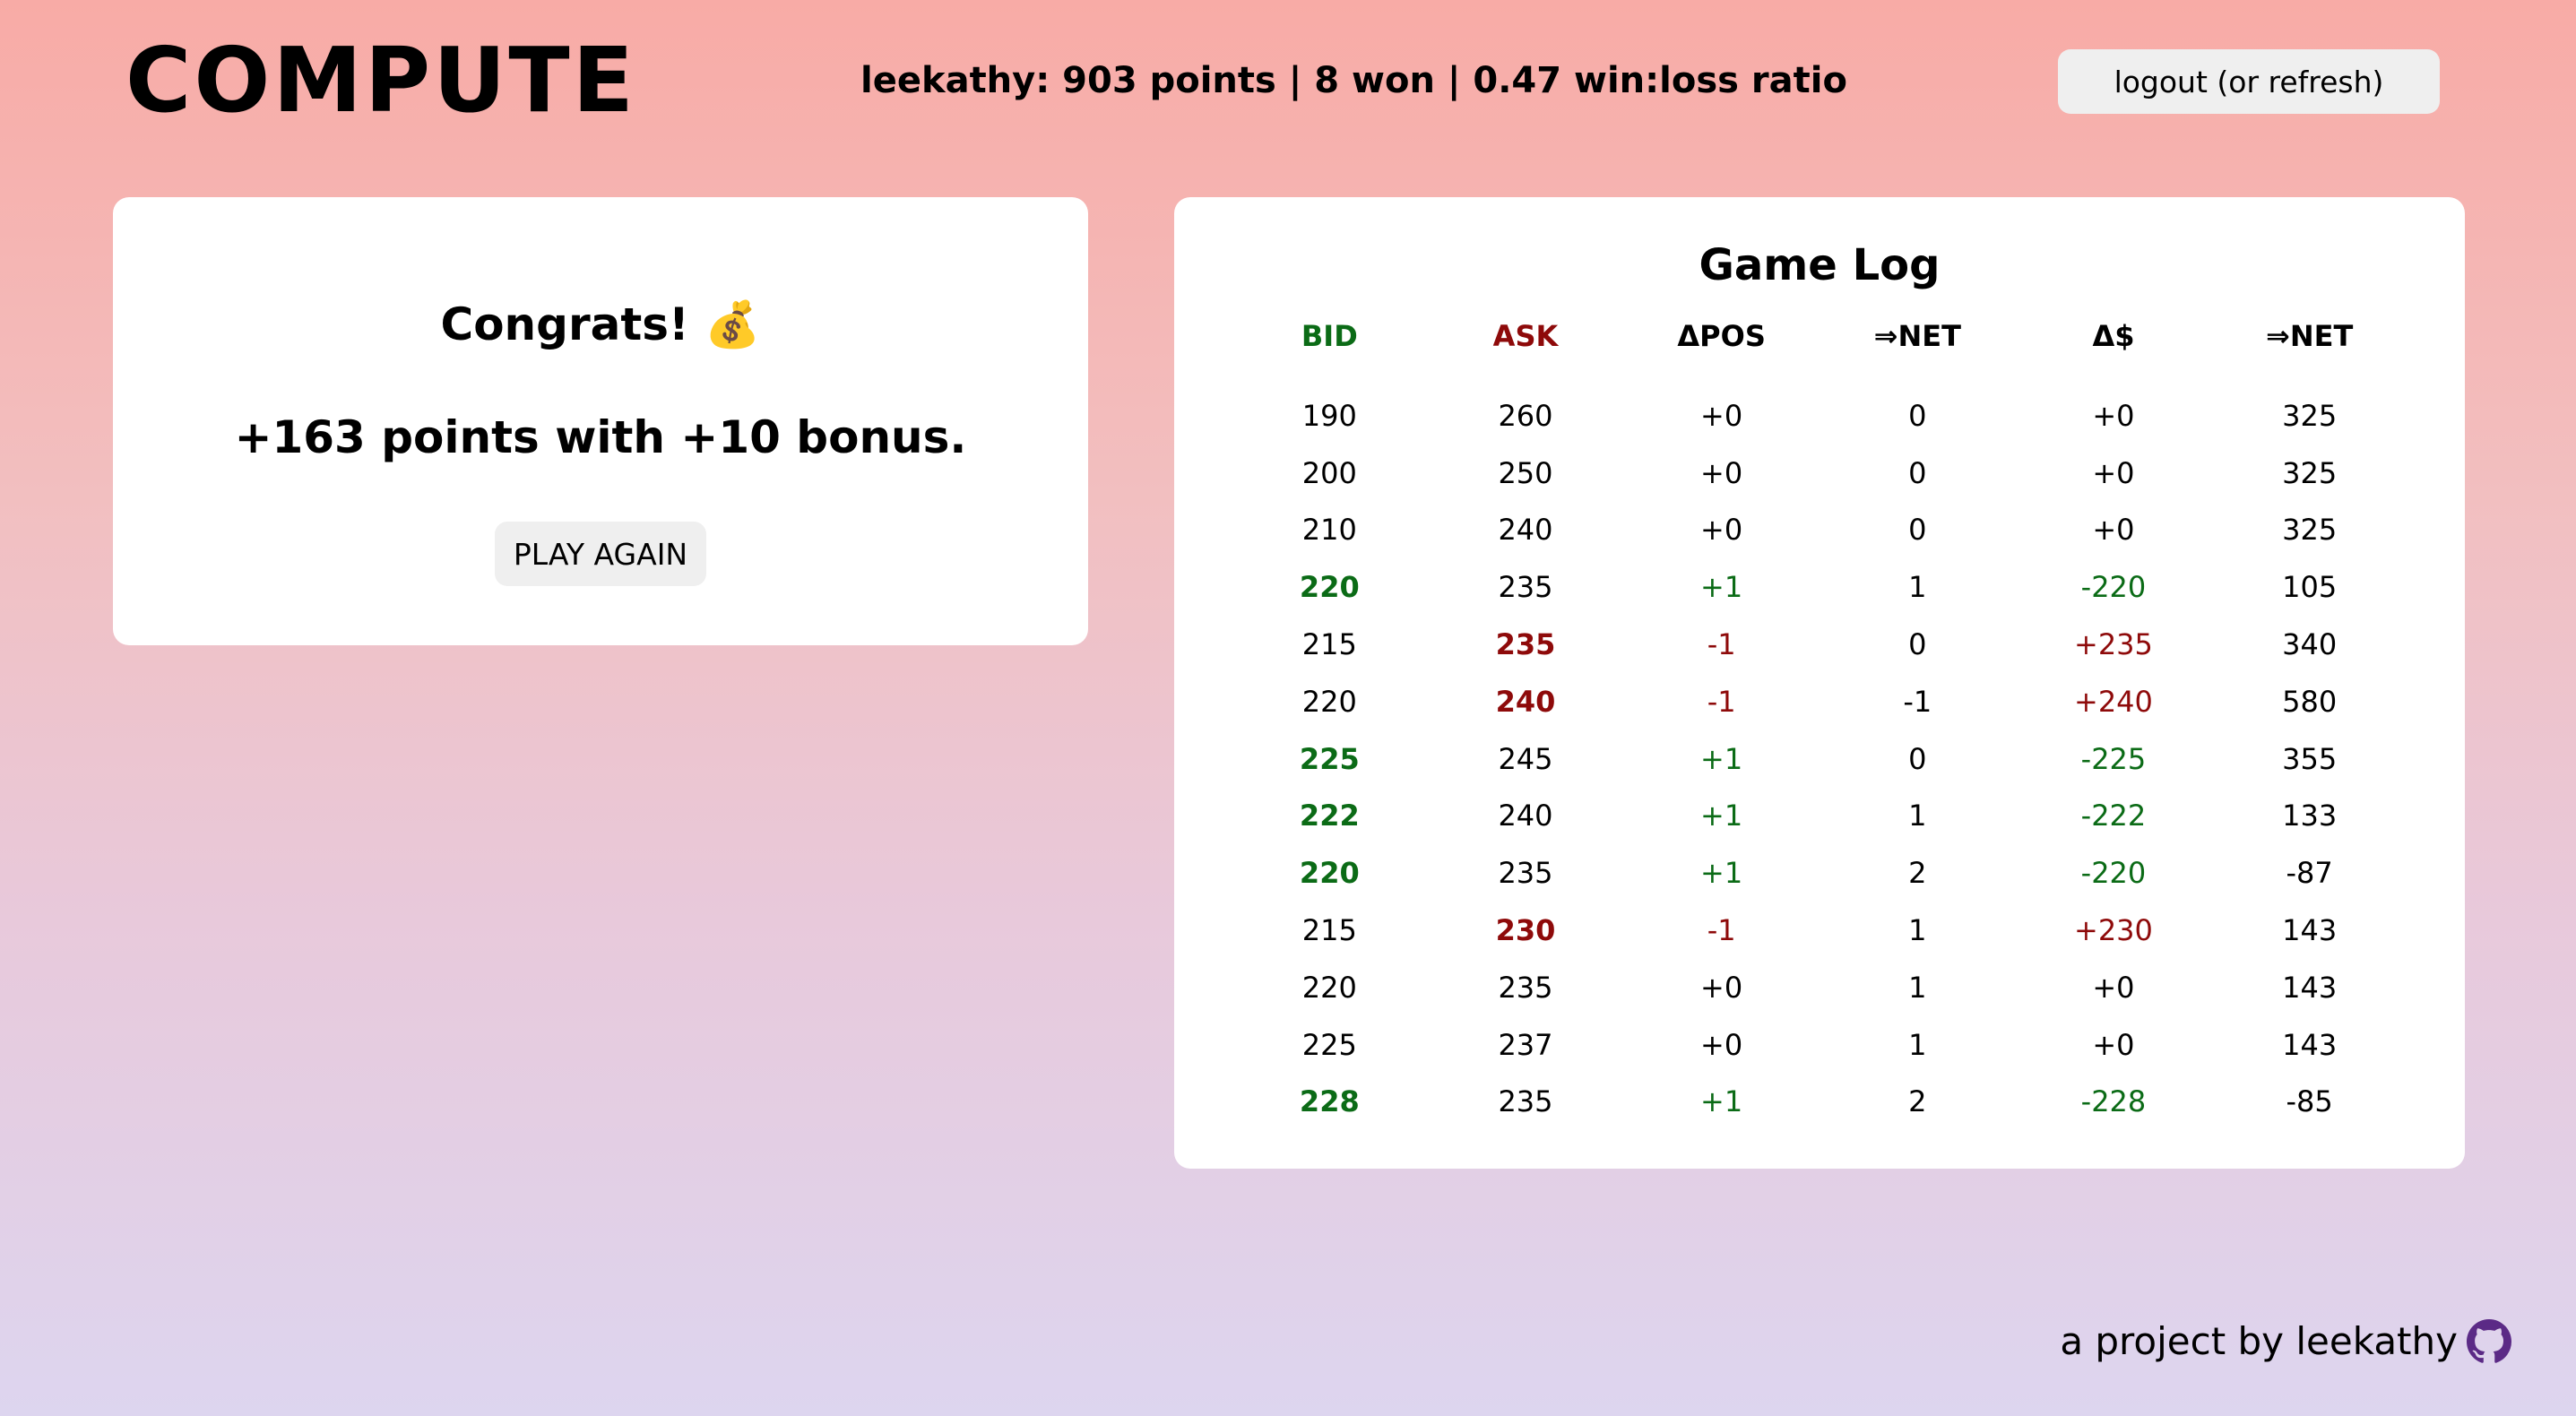 This screenshot has width=2576, height=1416. Describe the element at coordinates (2309, 1101) in the screenshot. I see `net-cash-cell: -85` at that location.